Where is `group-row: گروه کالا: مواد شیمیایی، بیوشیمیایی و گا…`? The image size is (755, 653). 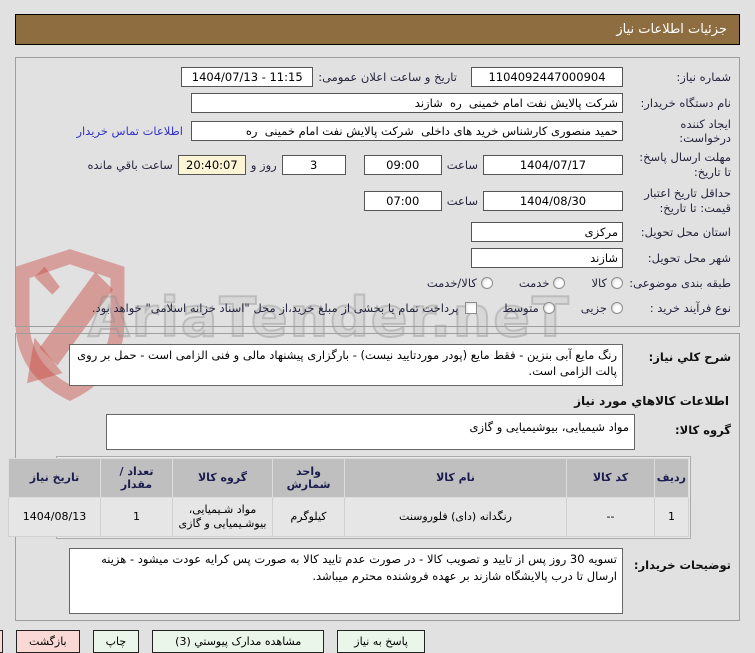
group-row: گروه کالا: مواد شیمیایی، بیوشیمیایی و گا… is located at coordinates (377, 431).